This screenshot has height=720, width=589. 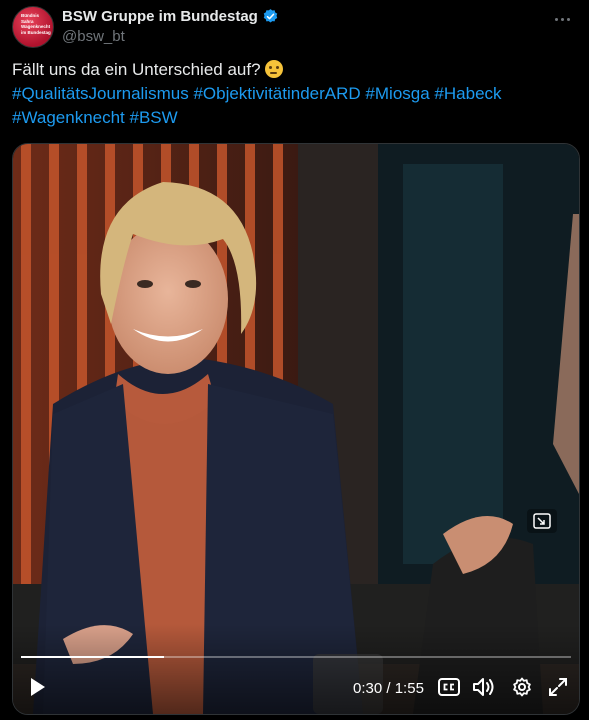 I want to click on hashtag-miosga: #Miosga, so click(x=397, y=93).